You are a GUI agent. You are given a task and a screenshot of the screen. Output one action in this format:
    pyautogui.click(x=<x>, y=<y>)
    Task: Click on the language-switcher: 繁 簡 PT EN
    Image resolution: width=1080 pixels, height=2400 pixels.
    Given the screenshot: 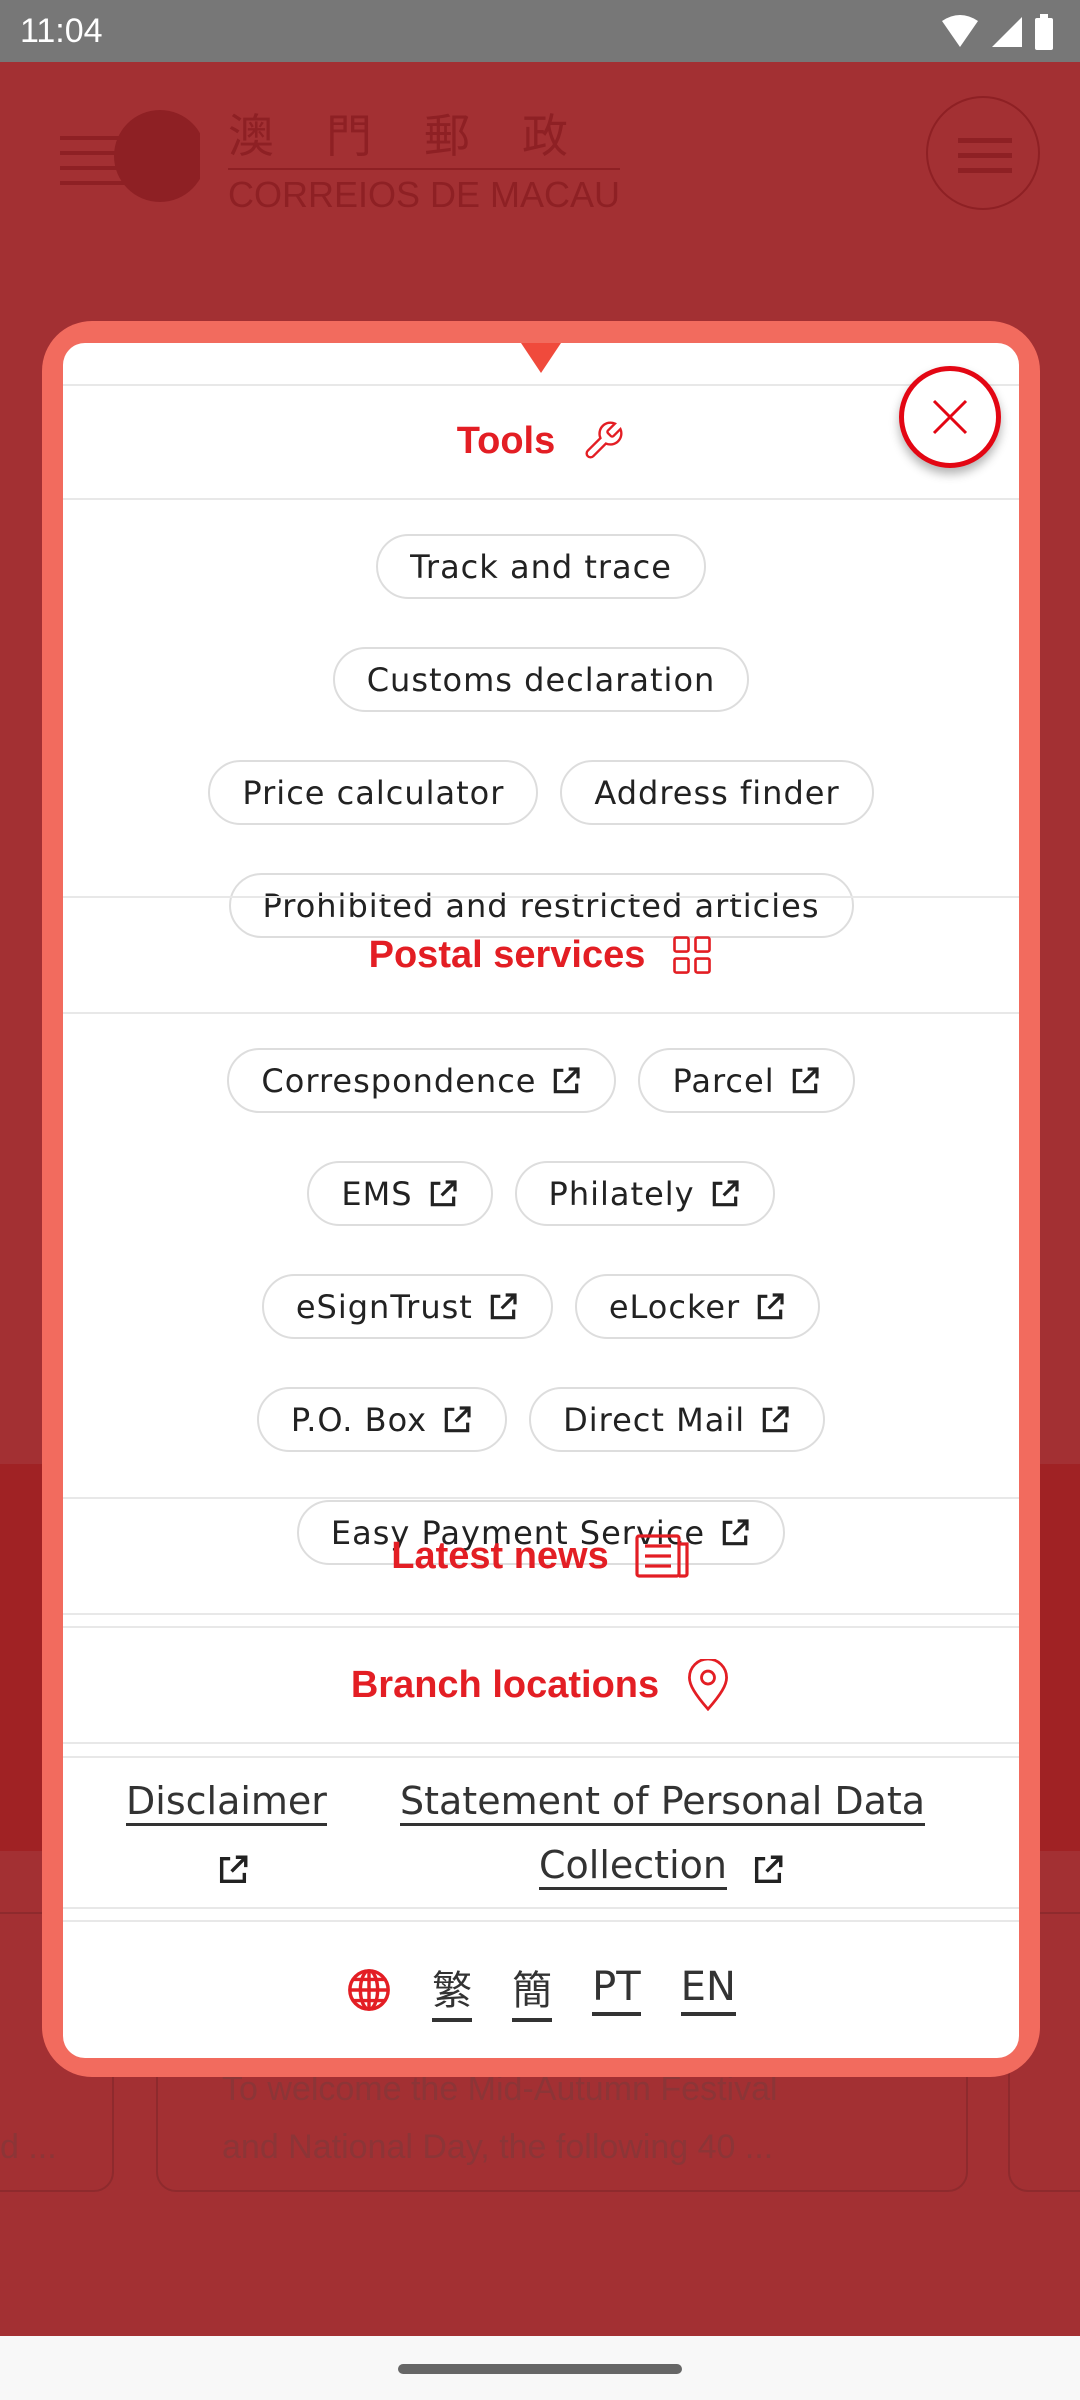 What is the action you would take?
    pyautogui.click(x=541, y=1990)
    